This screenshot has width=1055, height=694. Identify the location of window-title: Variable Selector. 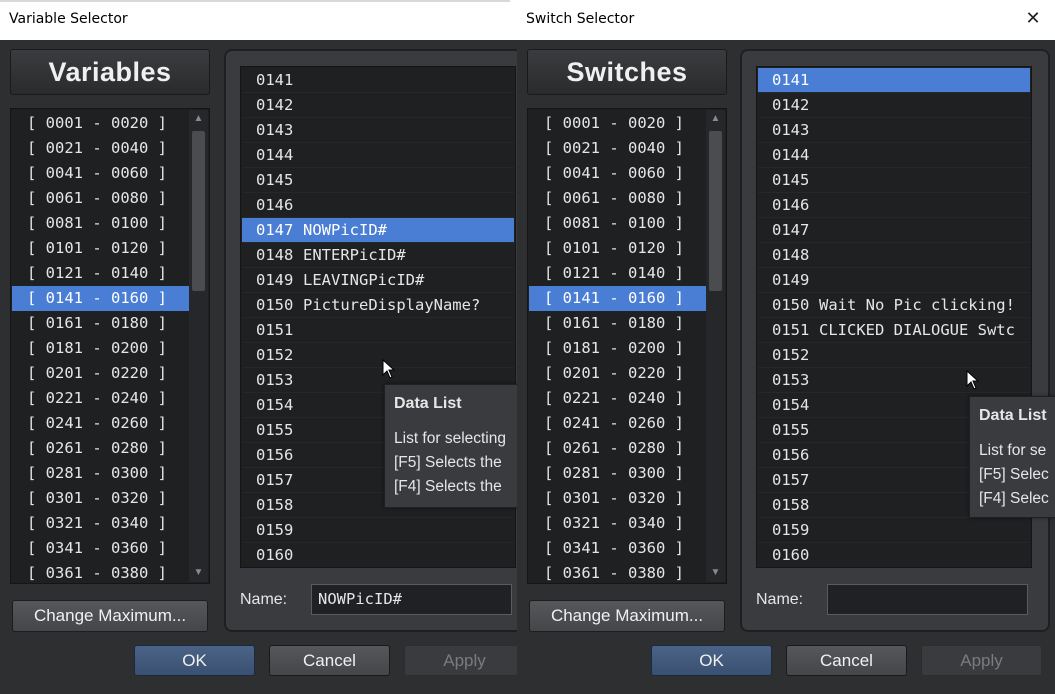
(68, 19).